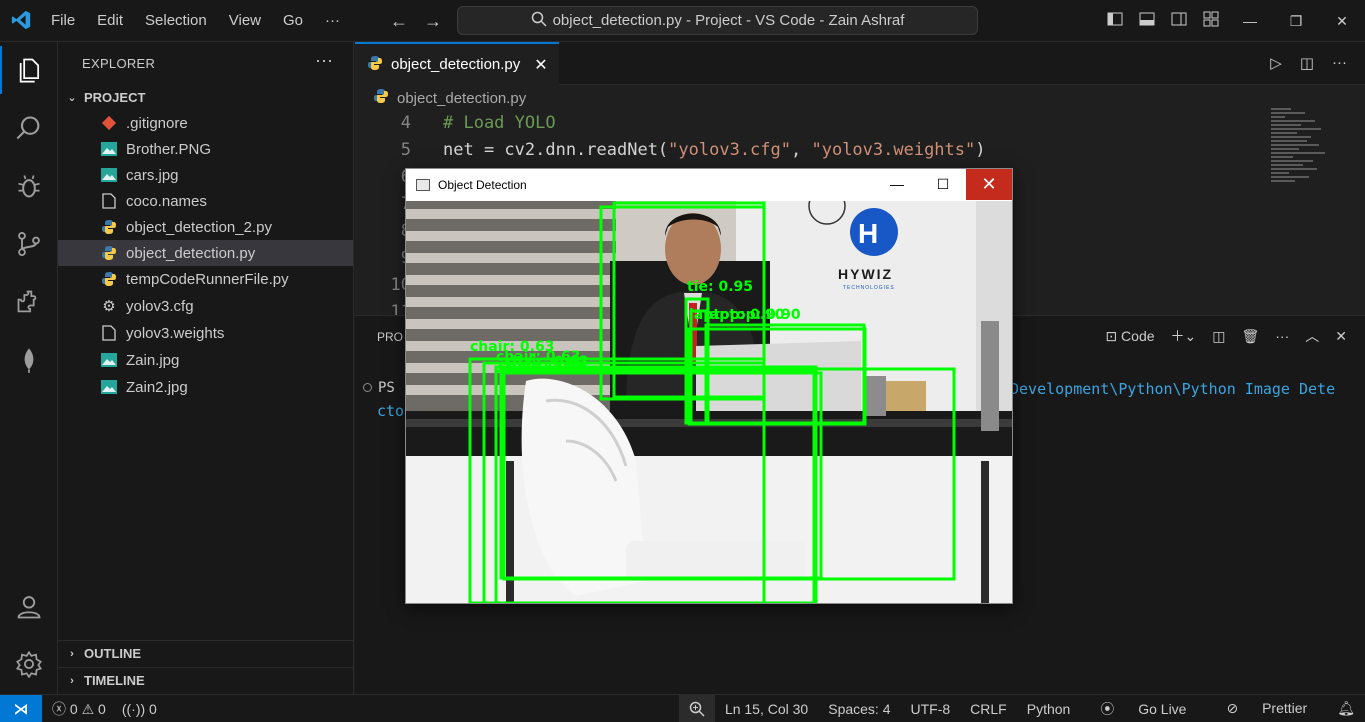 This screenshot has width=1365, height=722. What do you see at coordinates (859, 709) in the screenshot?
I see `indentation: Spaces: 4` at bounding box center [859, 709].